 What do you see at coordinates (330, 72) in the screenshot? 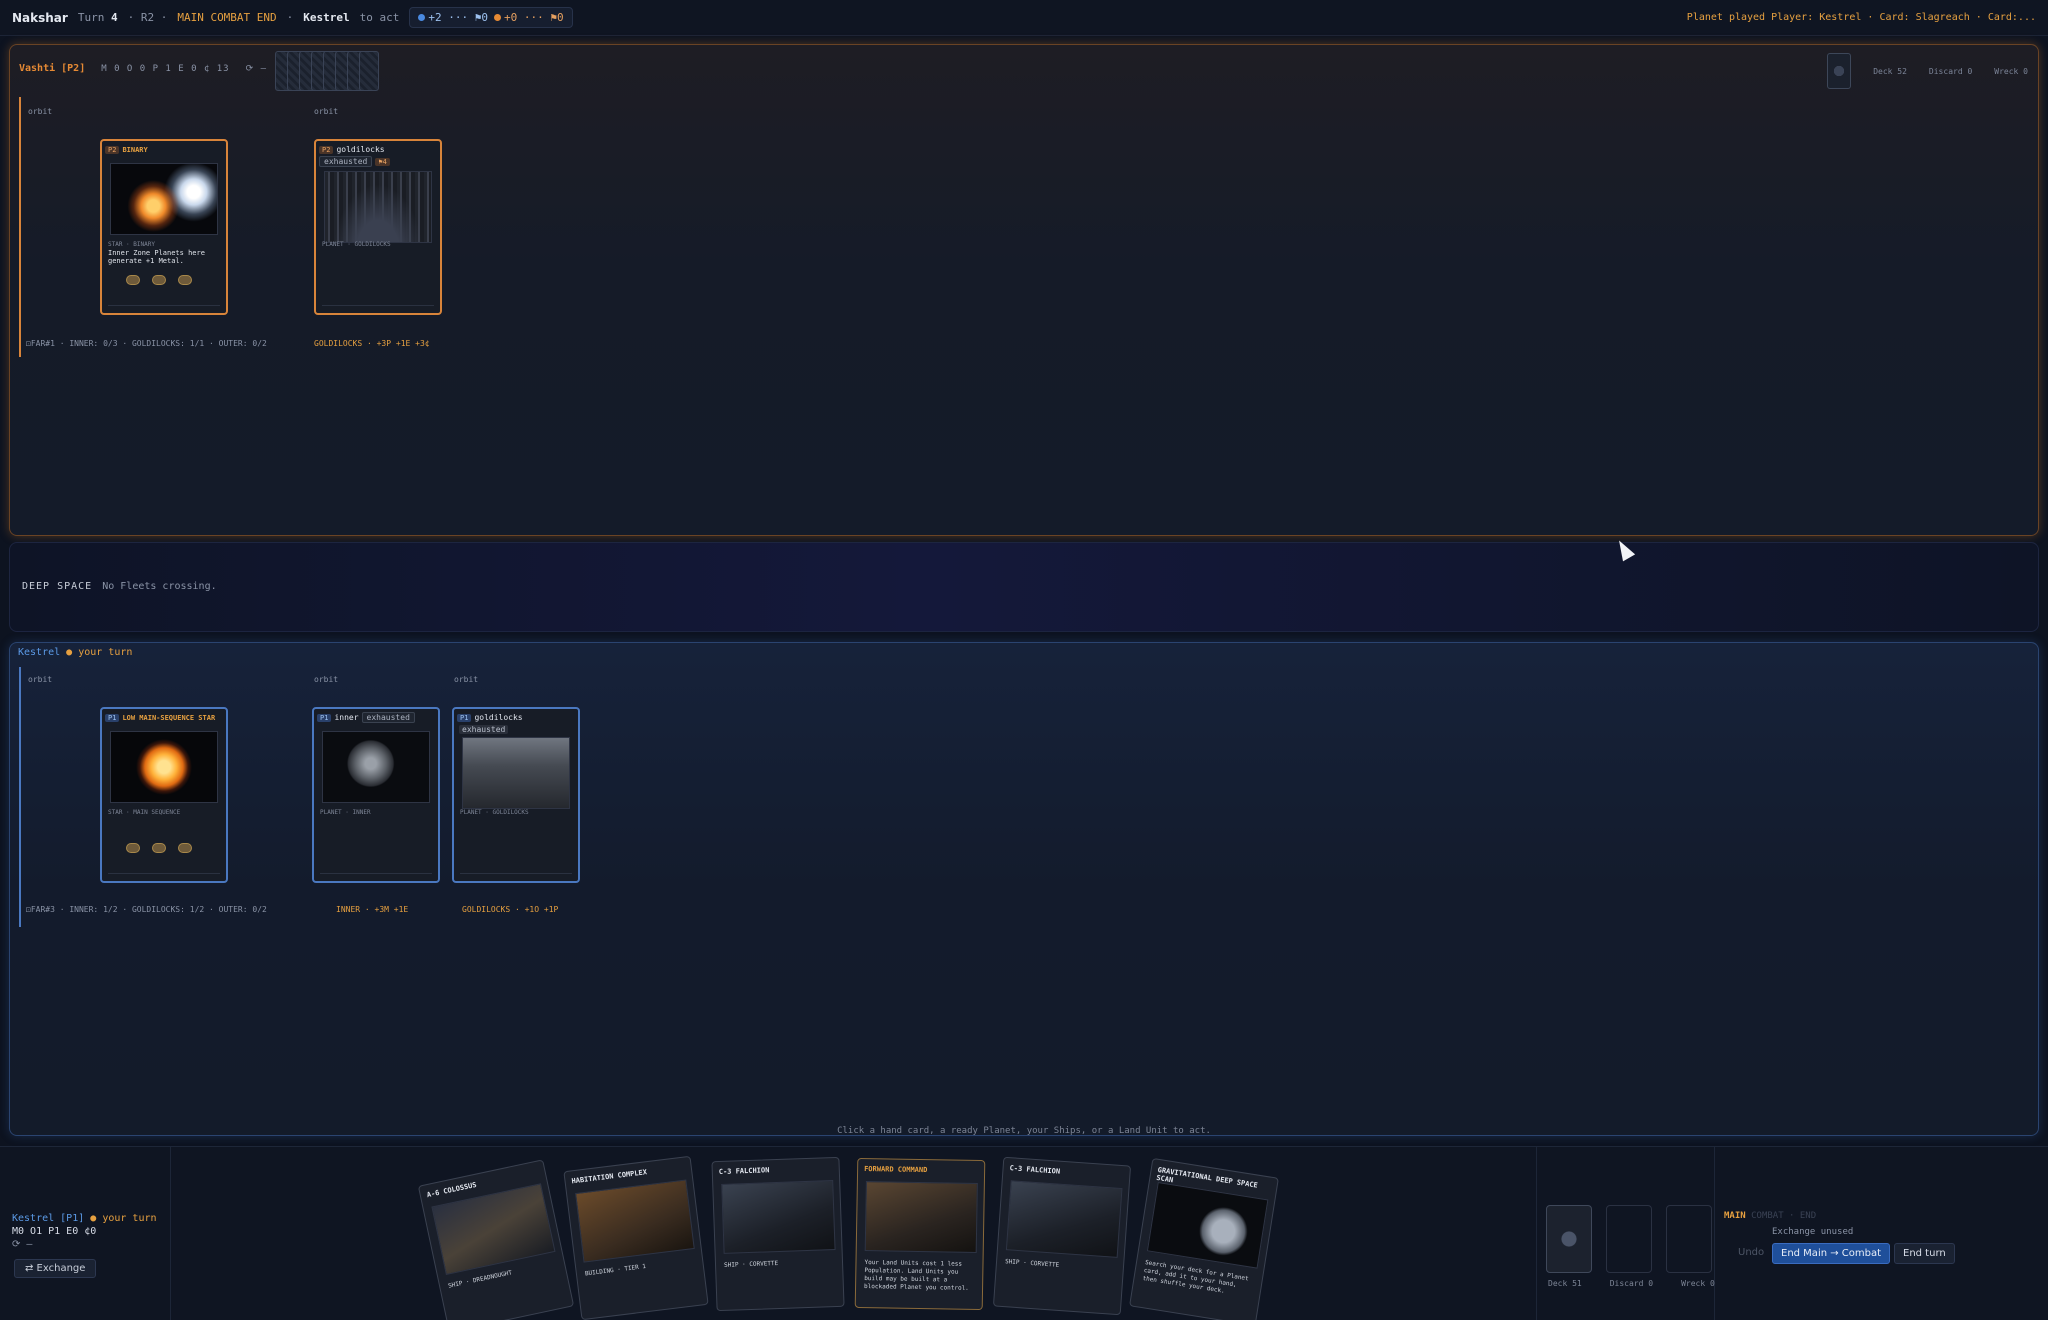
I see `opponent-hand` at bounding box center [330, 72].